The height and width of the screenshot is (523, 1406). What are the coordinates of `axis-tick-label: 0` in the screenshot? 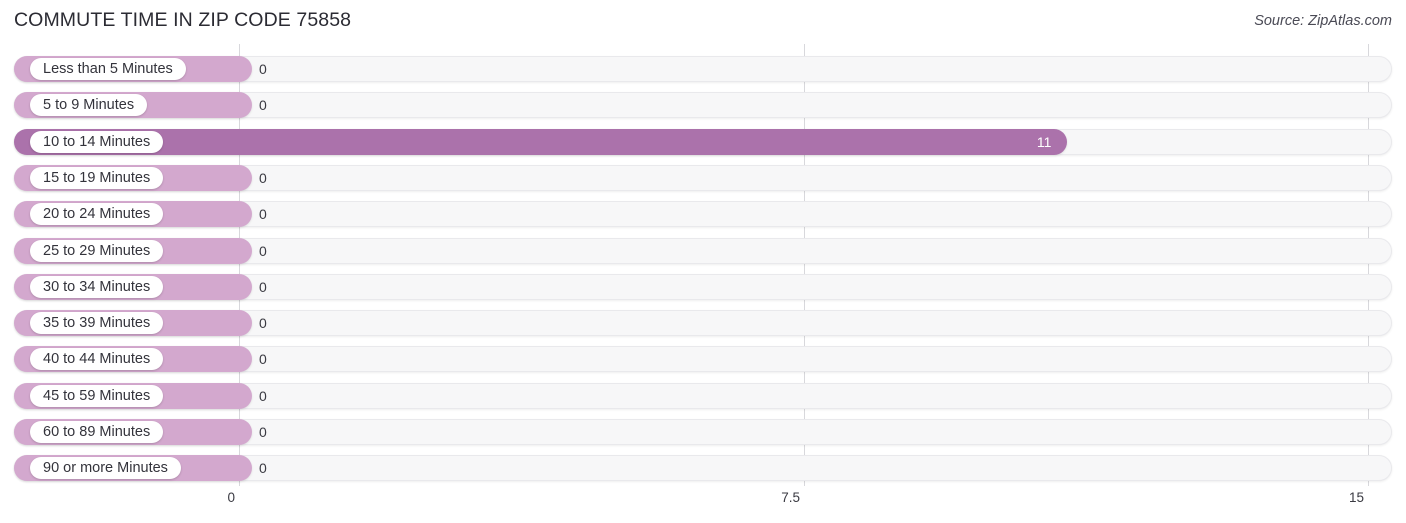 It's located at (231, 497).